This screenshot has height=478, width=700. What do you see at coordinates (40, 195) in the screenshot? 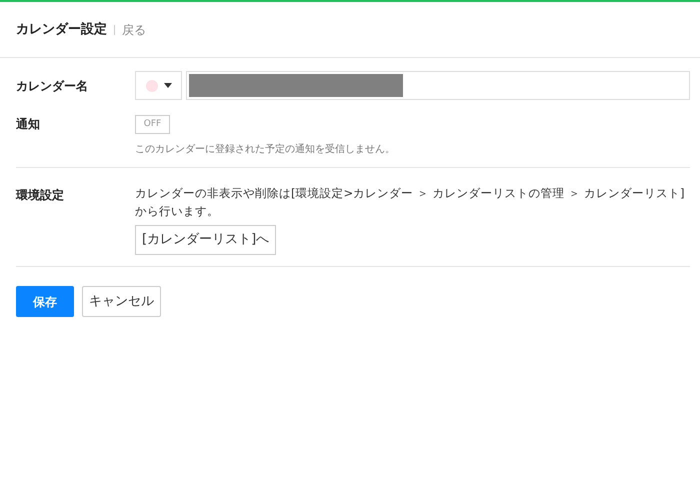
I see `field-label: 環境設定` at bounding box center [40, 195].